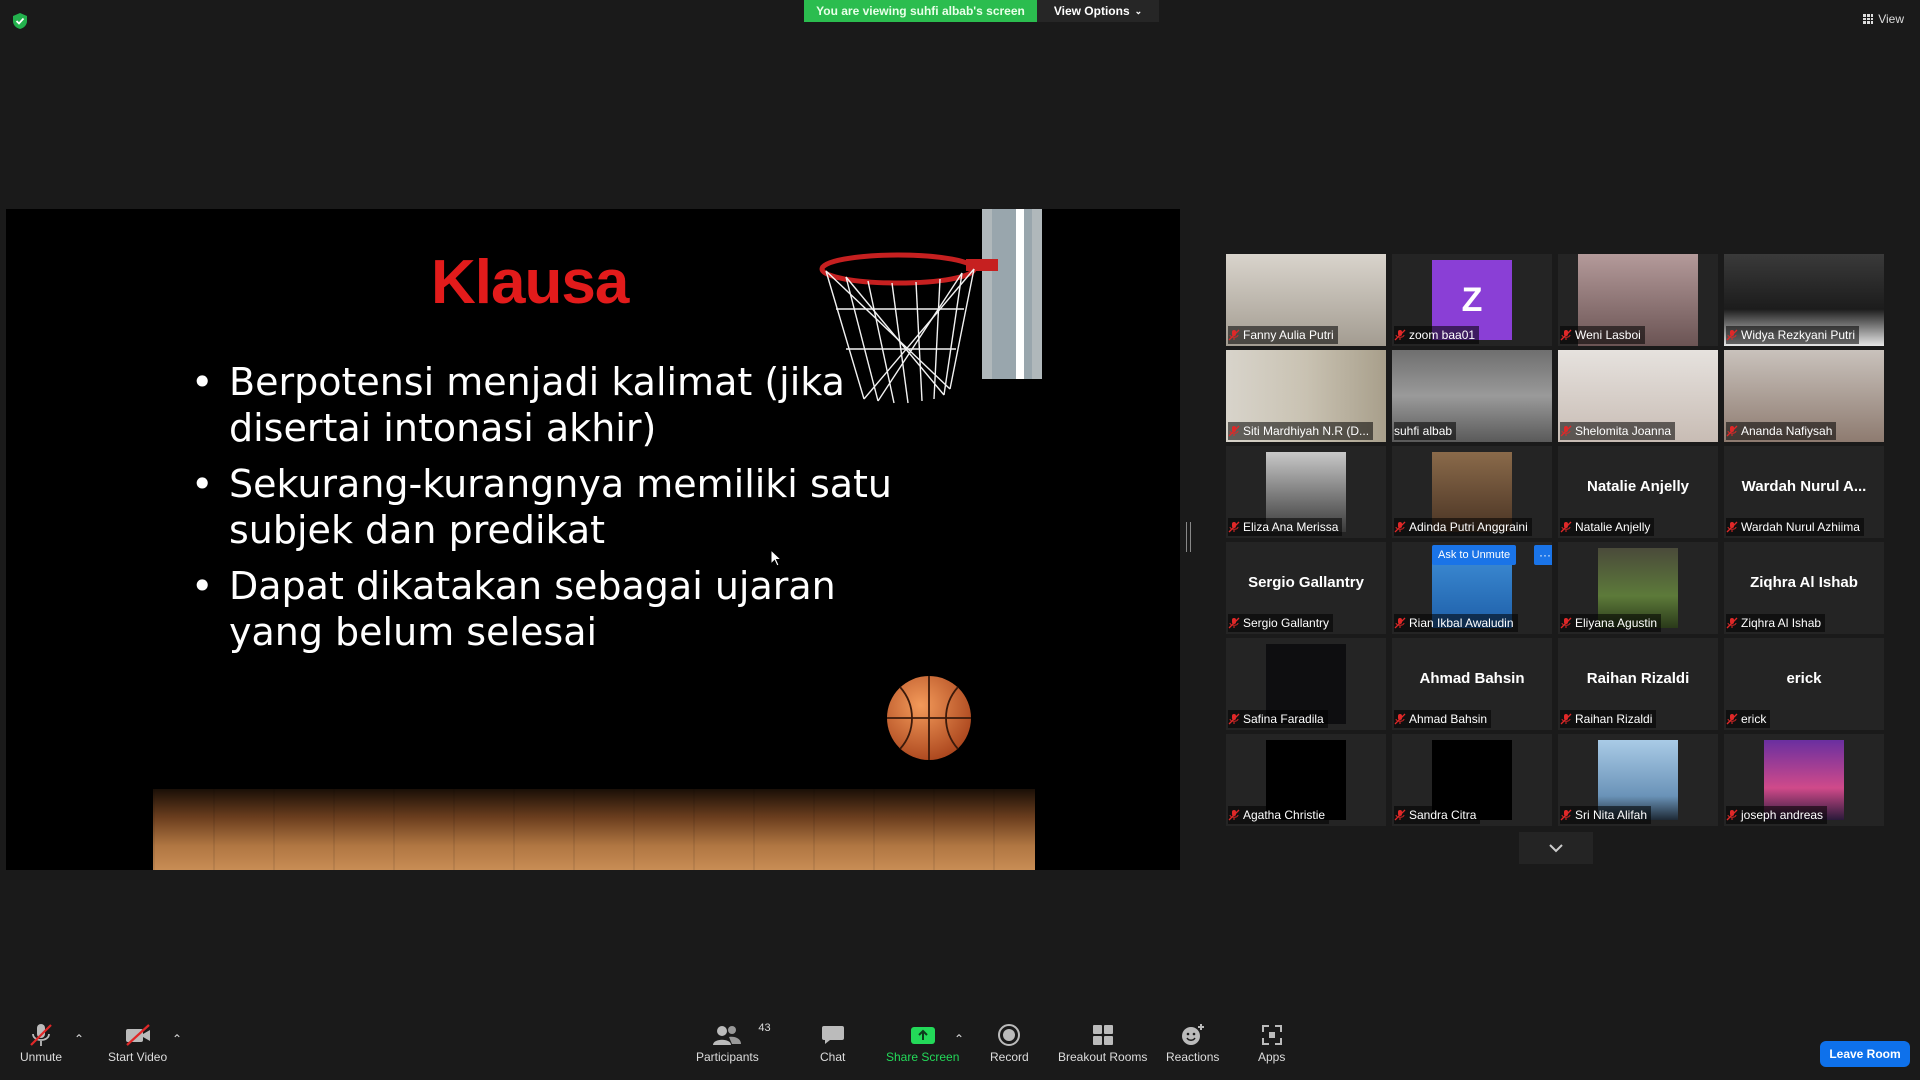 The width and height of the screenshot is (1920, 1080). I want to click on participant-tile: Ask to Unmute ··· Rian Ikbal Awaludin, so click(1472, 588).